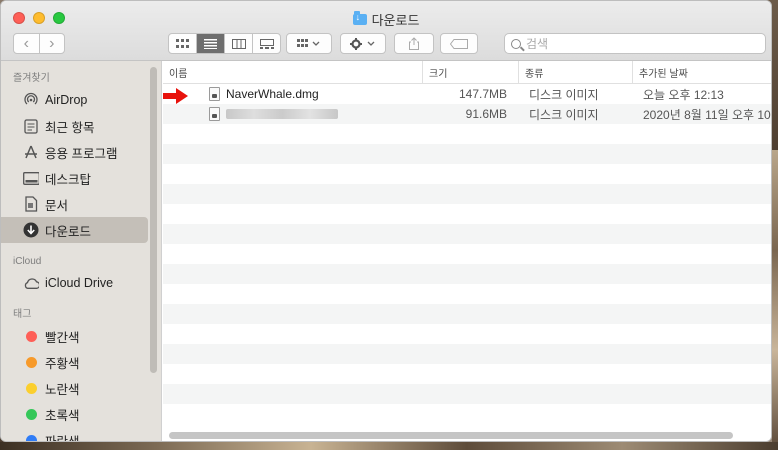 This screenshot has height=450, width=778. Describe the element at coordinates (175, 96) in the screenshot. I see `red-arrow-annotation-icon` at that location.